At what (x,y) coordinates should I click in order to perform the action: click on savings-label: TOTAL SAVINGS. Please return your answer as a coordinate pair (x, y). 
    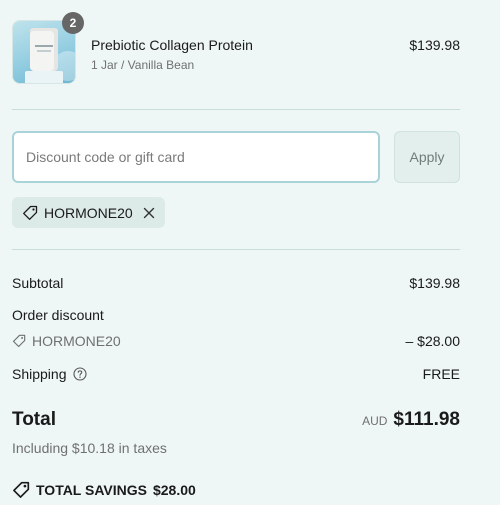
    Looking at the image, I should click on (91, 490).